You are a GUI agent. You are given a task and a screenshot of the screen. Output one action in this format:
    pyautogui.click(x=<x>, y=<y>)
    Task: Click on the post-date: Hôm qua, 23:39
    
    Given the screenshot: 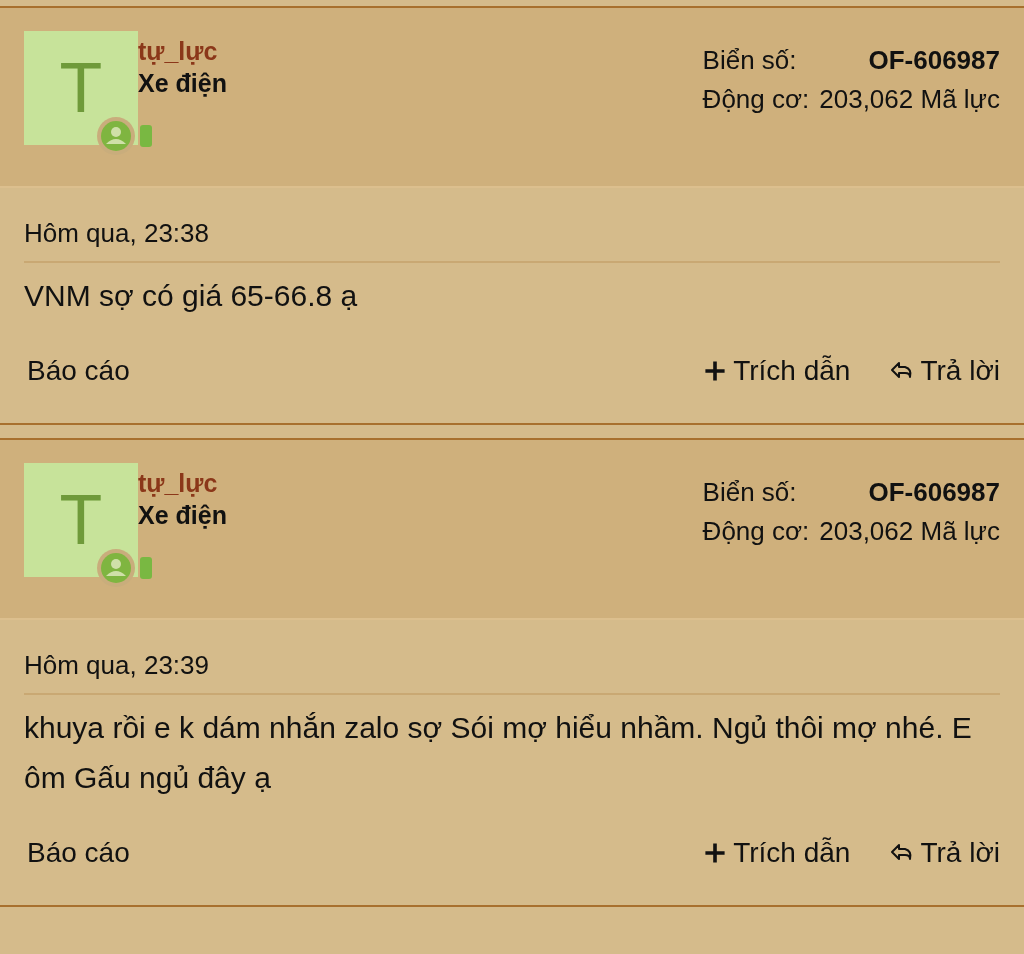 What is the action you would take?
    pyautogui.click(x=512, y=657)
    